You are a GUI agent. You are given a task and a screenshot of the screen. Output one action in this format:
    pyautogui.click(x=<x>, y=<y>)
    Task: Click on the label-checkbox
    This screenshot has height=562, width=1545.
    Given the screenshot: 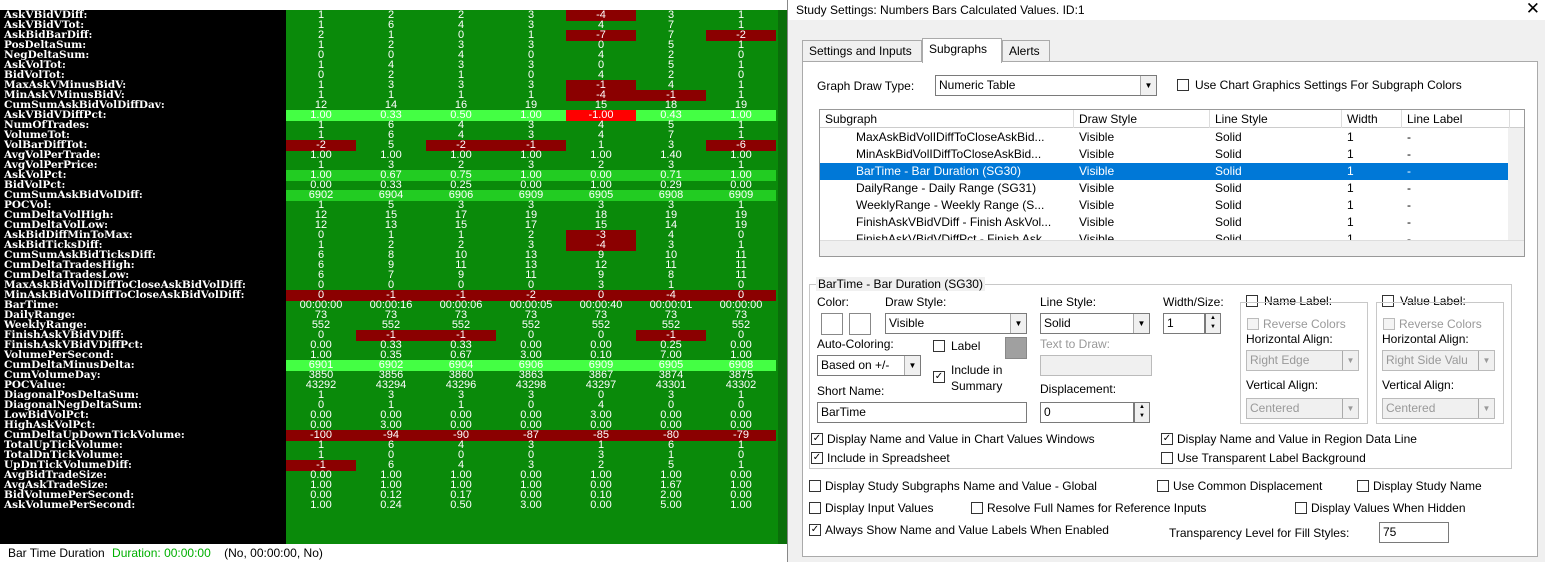 What is the action you would take?
    pyautogui.click(x=939, y=346)
    